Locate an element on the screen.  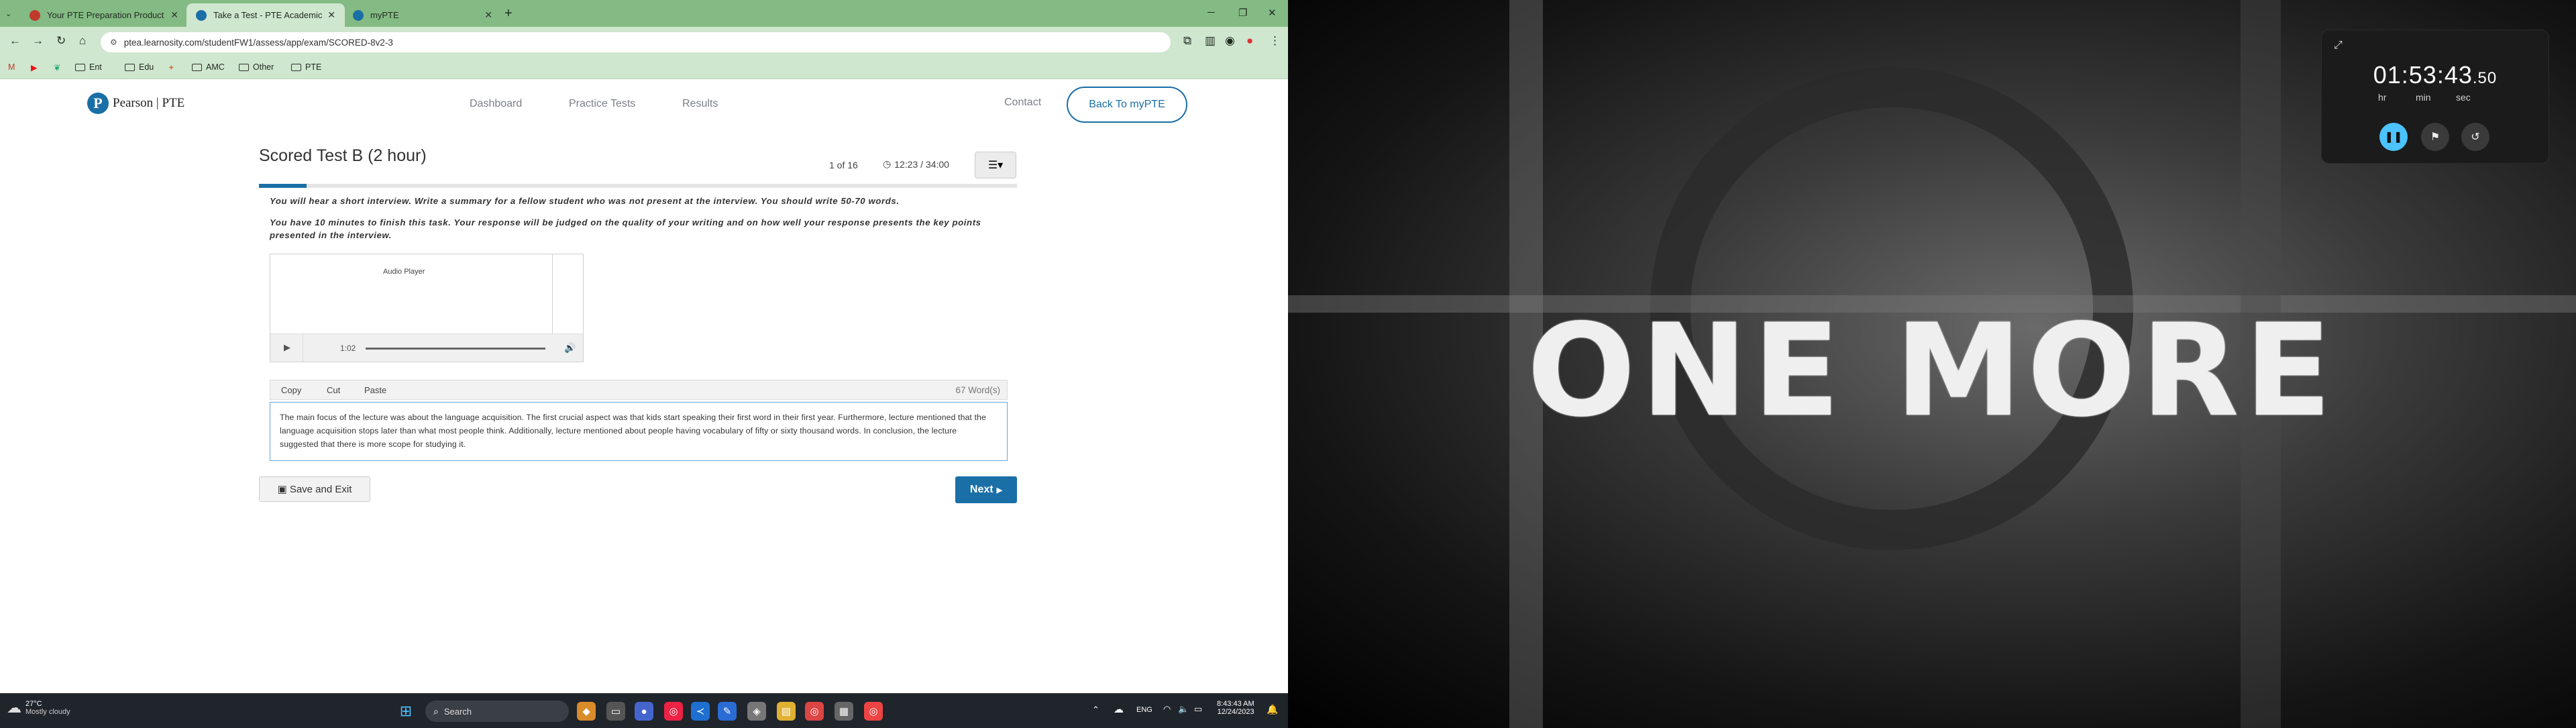
vscode-icon: ≺ is located at coordinates (700, 711).